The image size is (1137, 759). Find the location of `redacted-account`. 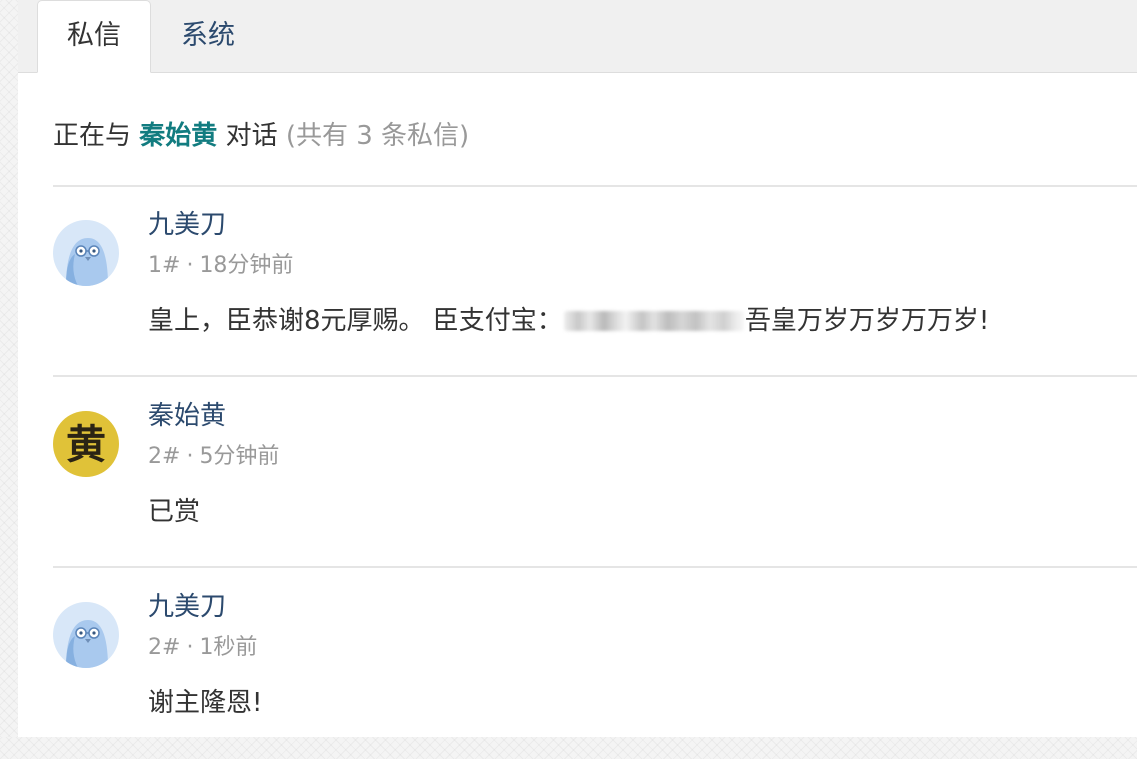

redacted-account is located at coordinates (653, 321).